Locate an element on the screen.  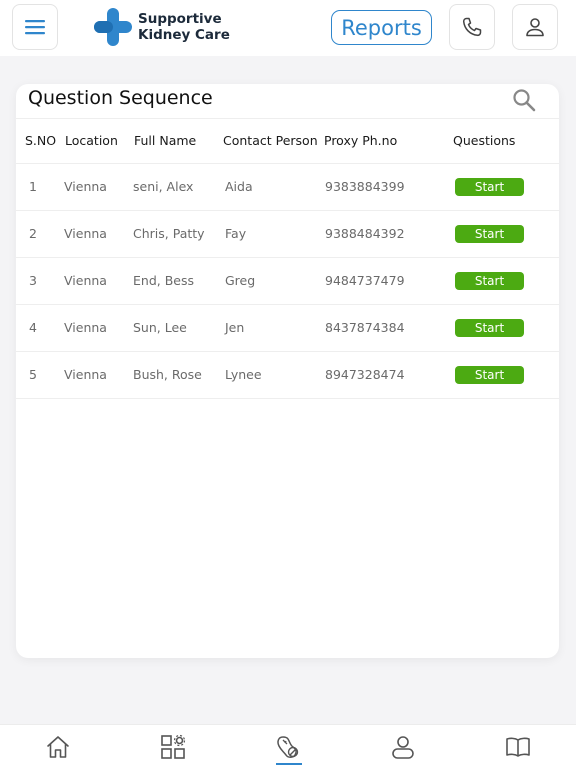
profile-icon is located at coordinates (403, 747).